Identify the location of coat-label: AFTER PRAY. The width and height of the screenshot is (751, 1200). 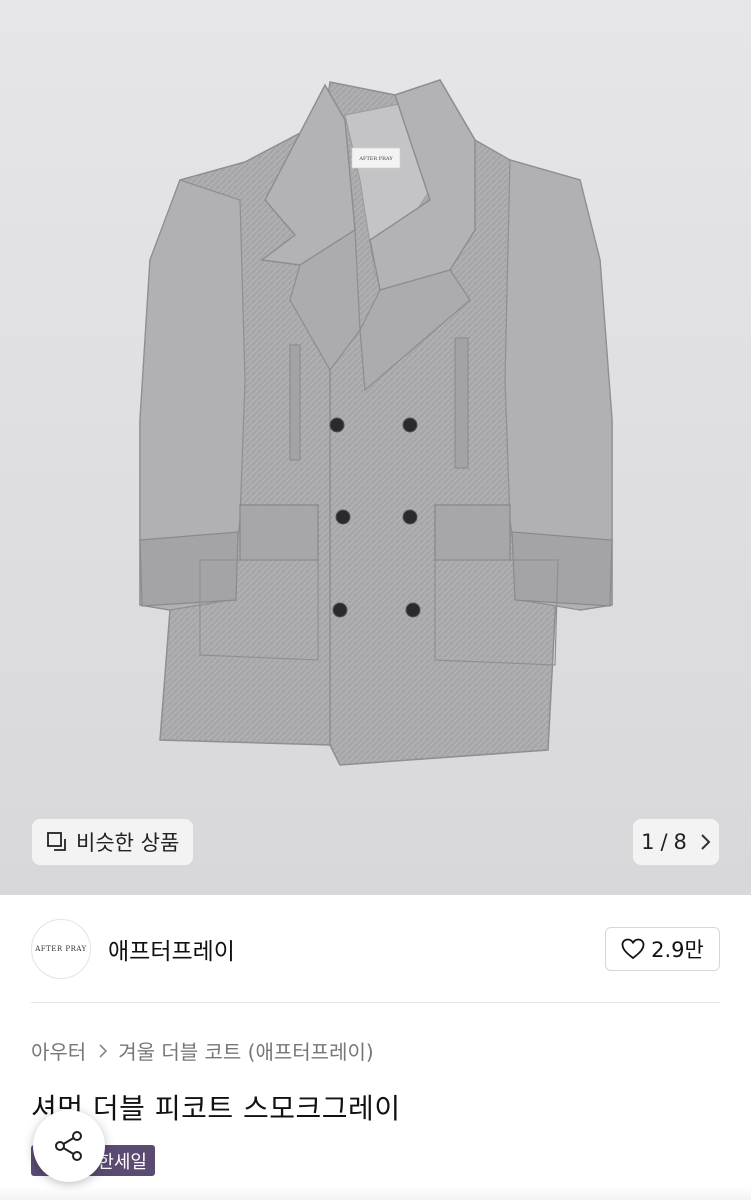
(375, 159).